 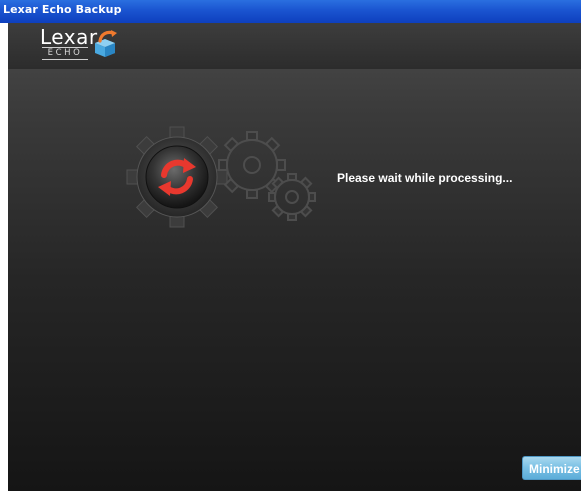 I want to click on minimize-button: Minimize, so click(x=551, y=468).